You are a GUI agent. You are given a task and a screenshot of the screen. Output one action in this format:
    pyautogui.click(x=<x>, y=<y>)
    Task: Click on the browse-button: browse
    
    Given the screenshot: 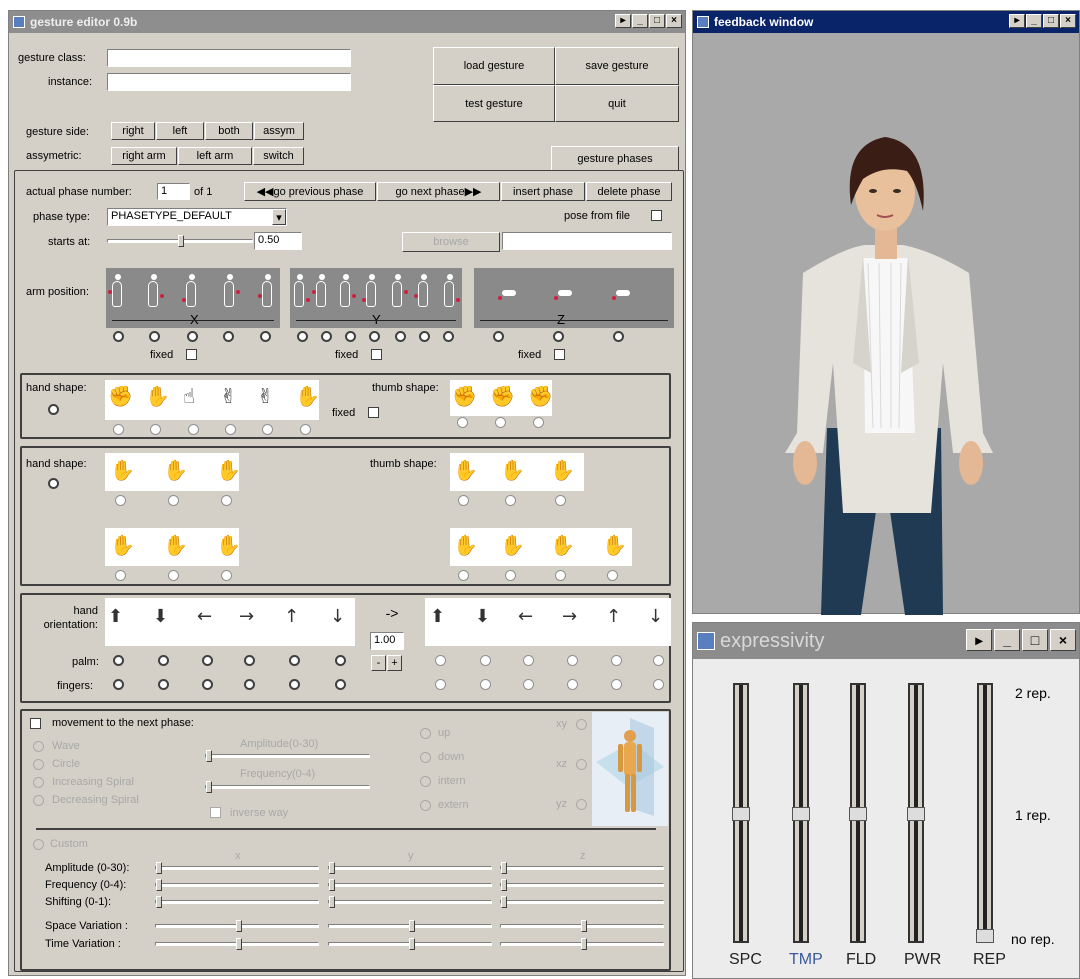 What is the action you would take?
    pyautogui.click(x=451, y=242)
    